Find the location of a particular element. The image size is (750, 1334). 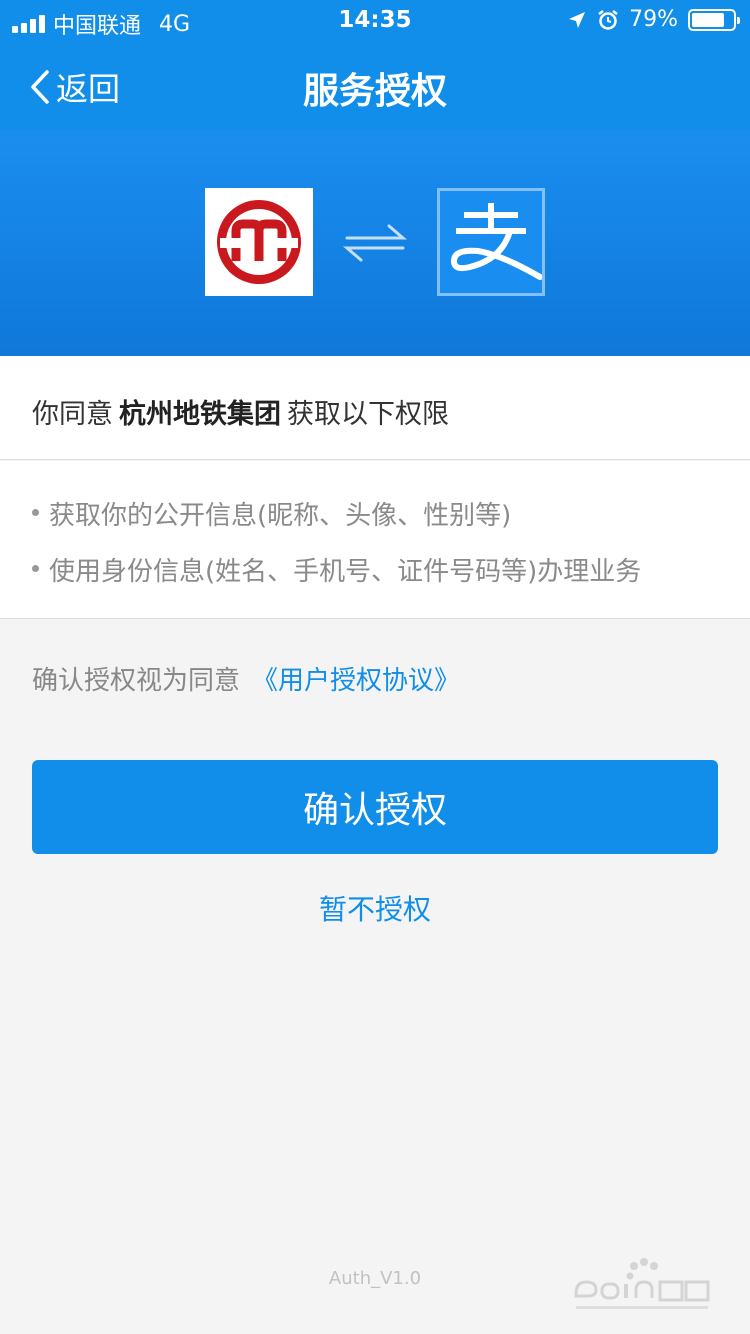

battery-icon is located at coordinates (714, 19).